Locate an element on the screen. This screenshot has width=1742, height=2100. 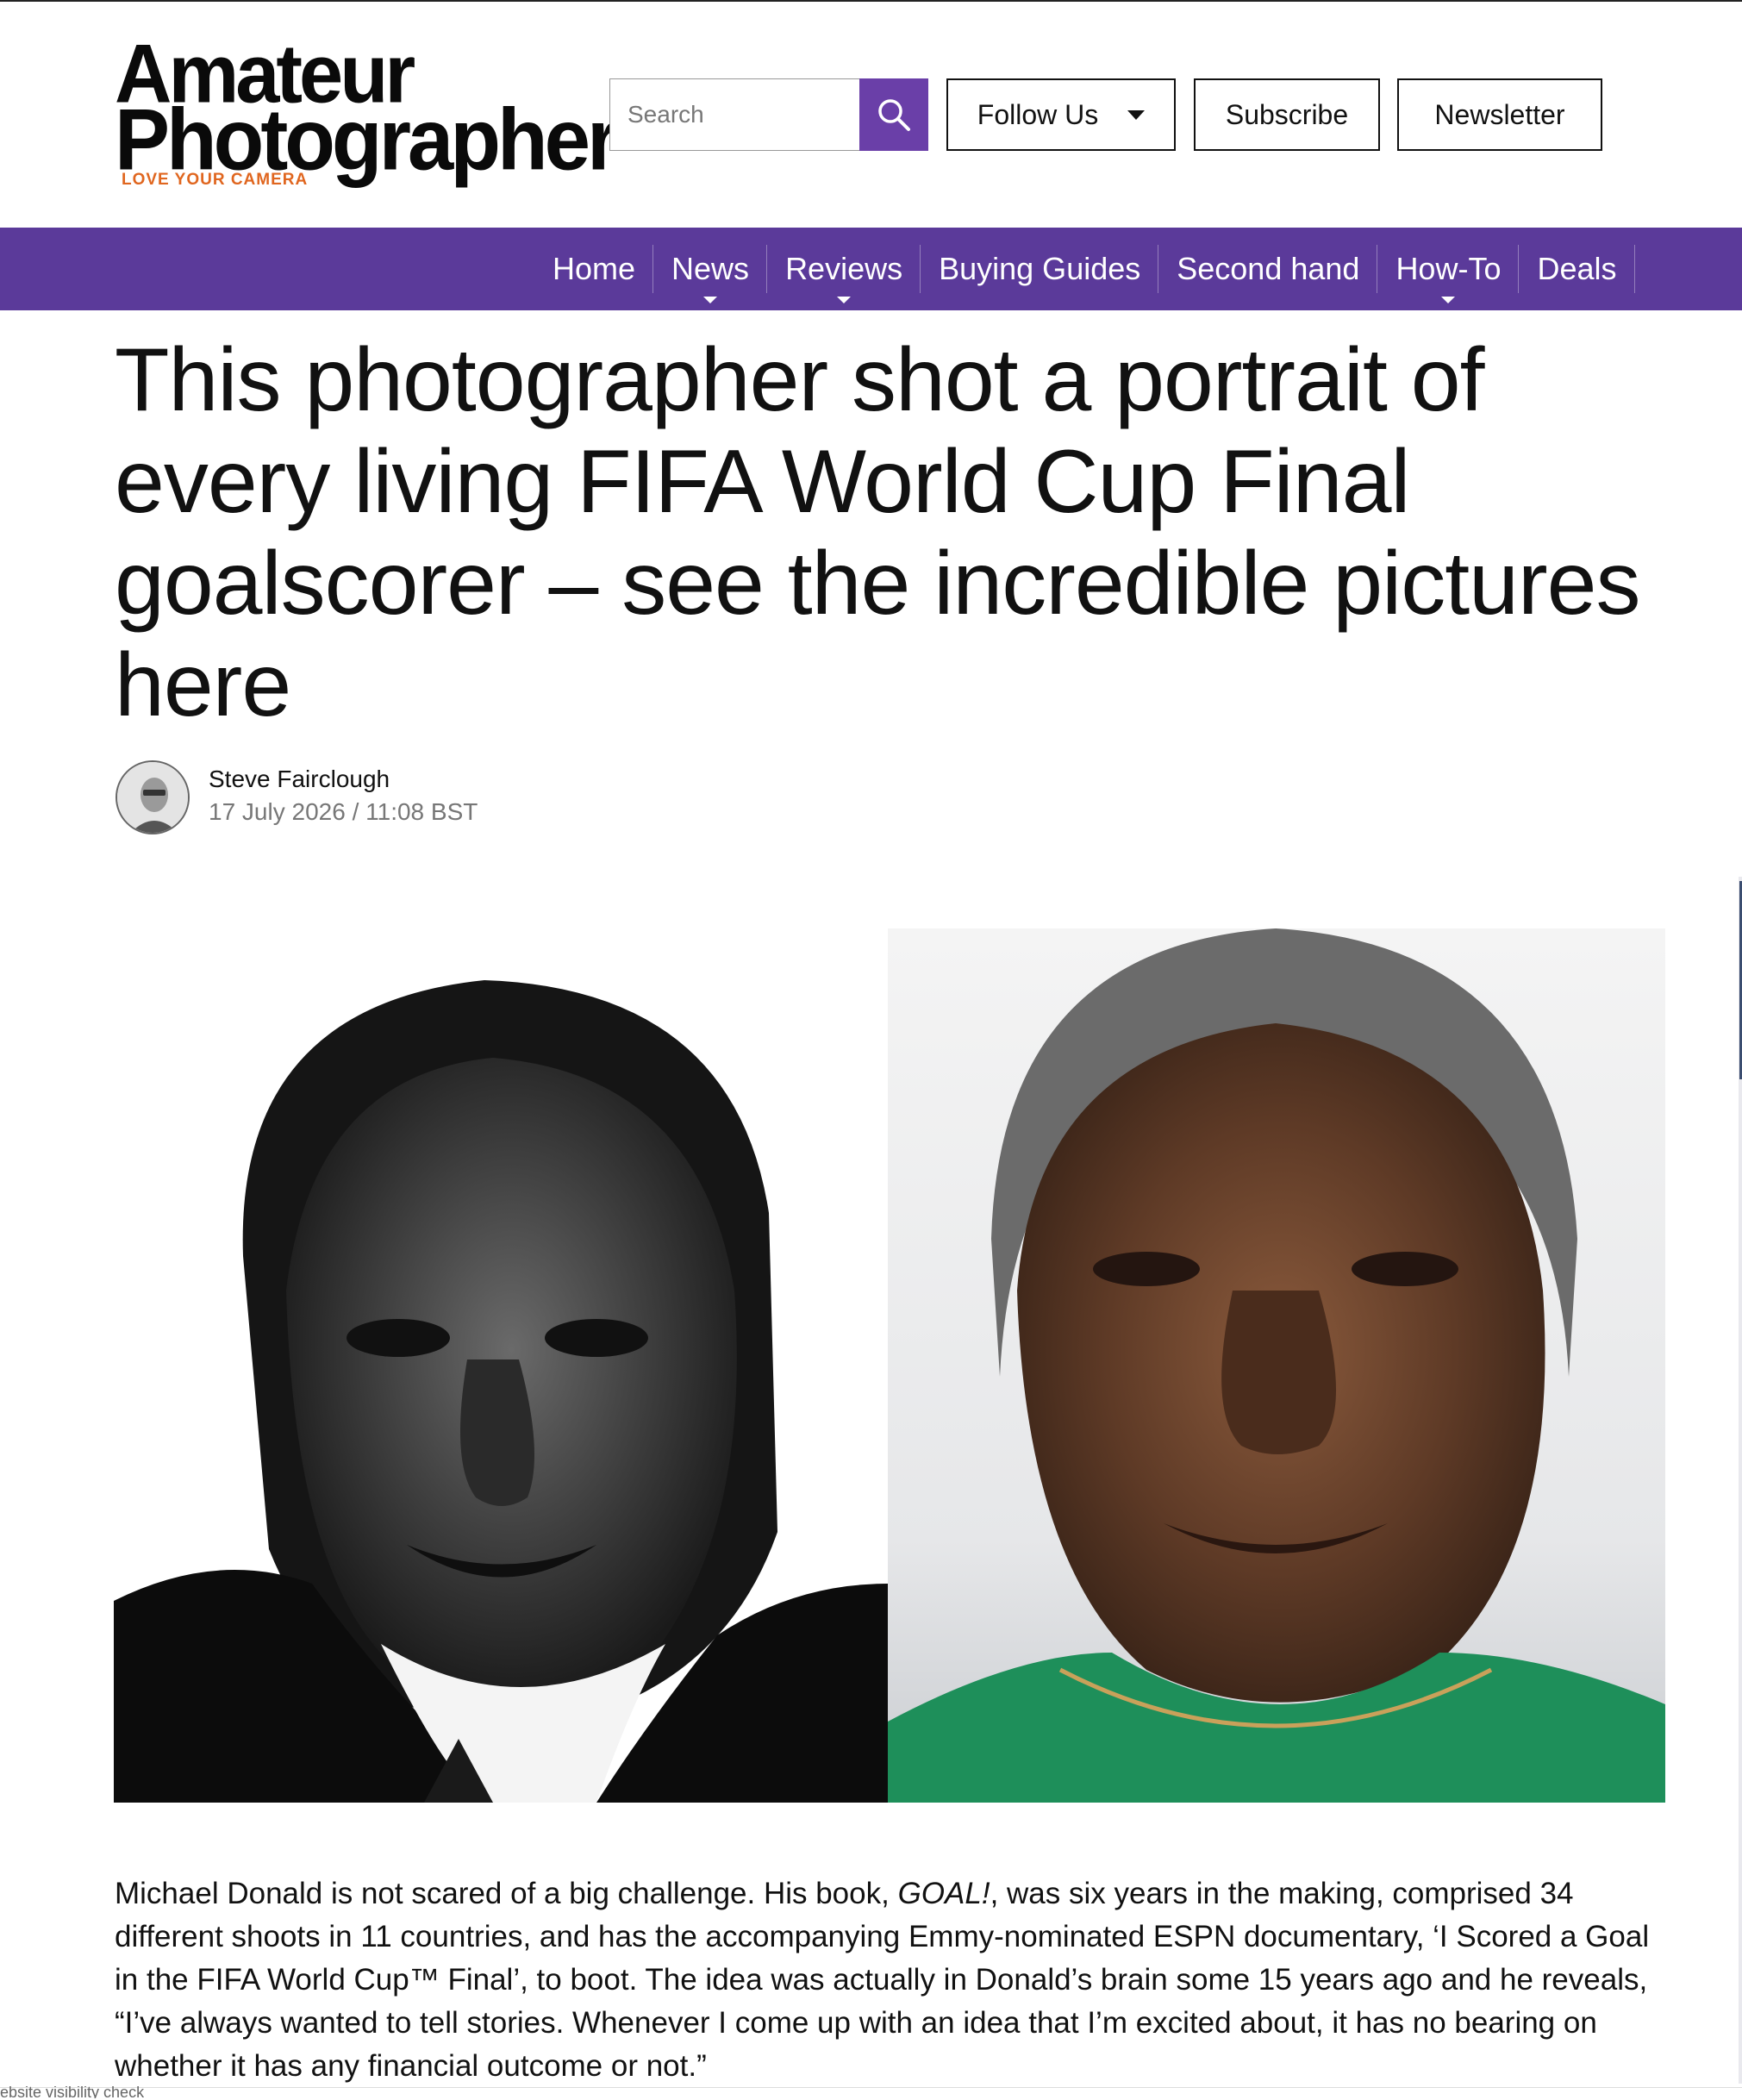
nav-item-how-to: How-To is located at coordinates (1448, 269).